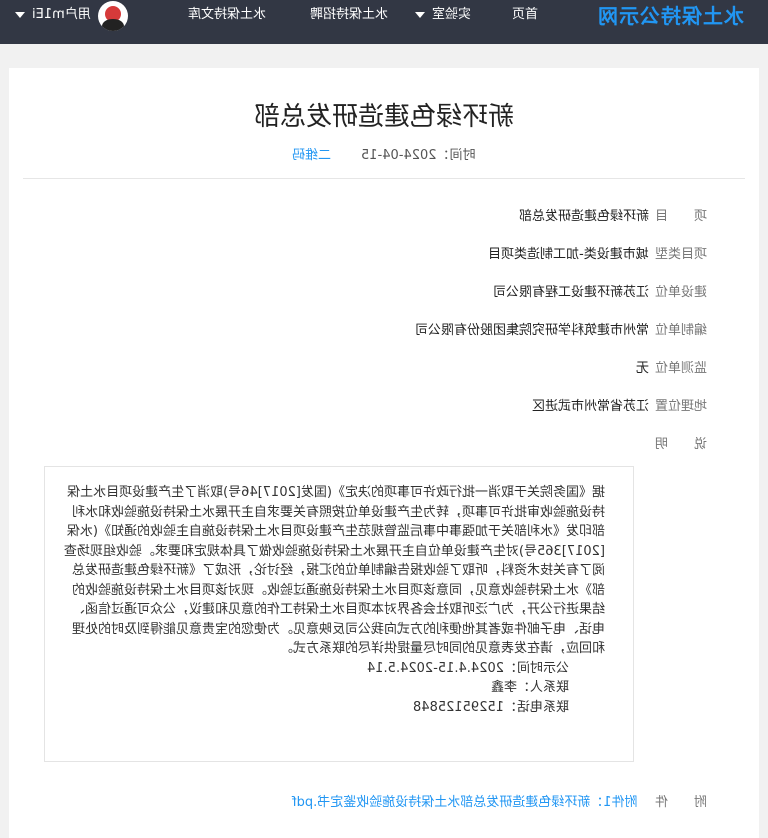  Describe the element at coordinates (583, 216) in the screenshot. I see `info-value: 新环绿色建造研发总部` at that location.